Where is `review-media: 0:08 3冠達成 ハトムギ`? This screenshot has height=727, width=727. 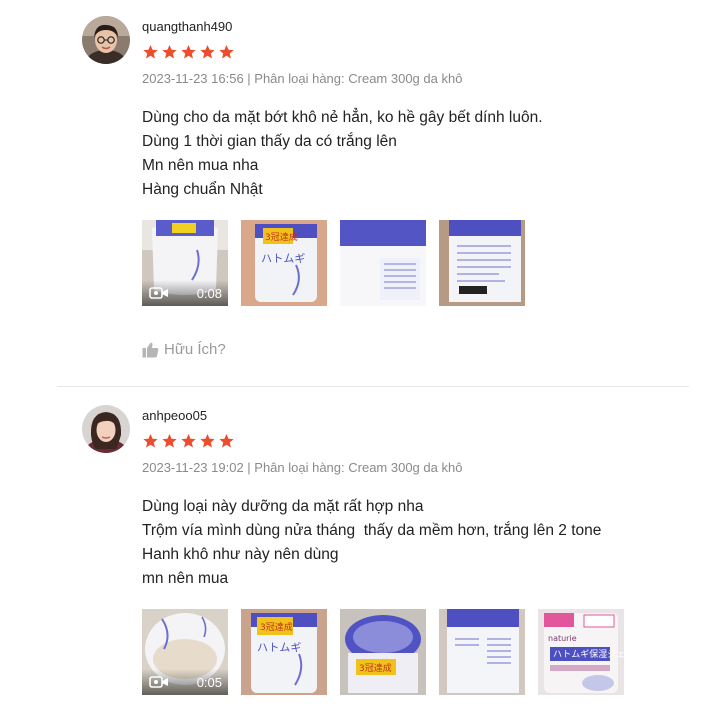
review-media: 0:08 3冠達成 ハトムギ is located at coordinates (333, 263).